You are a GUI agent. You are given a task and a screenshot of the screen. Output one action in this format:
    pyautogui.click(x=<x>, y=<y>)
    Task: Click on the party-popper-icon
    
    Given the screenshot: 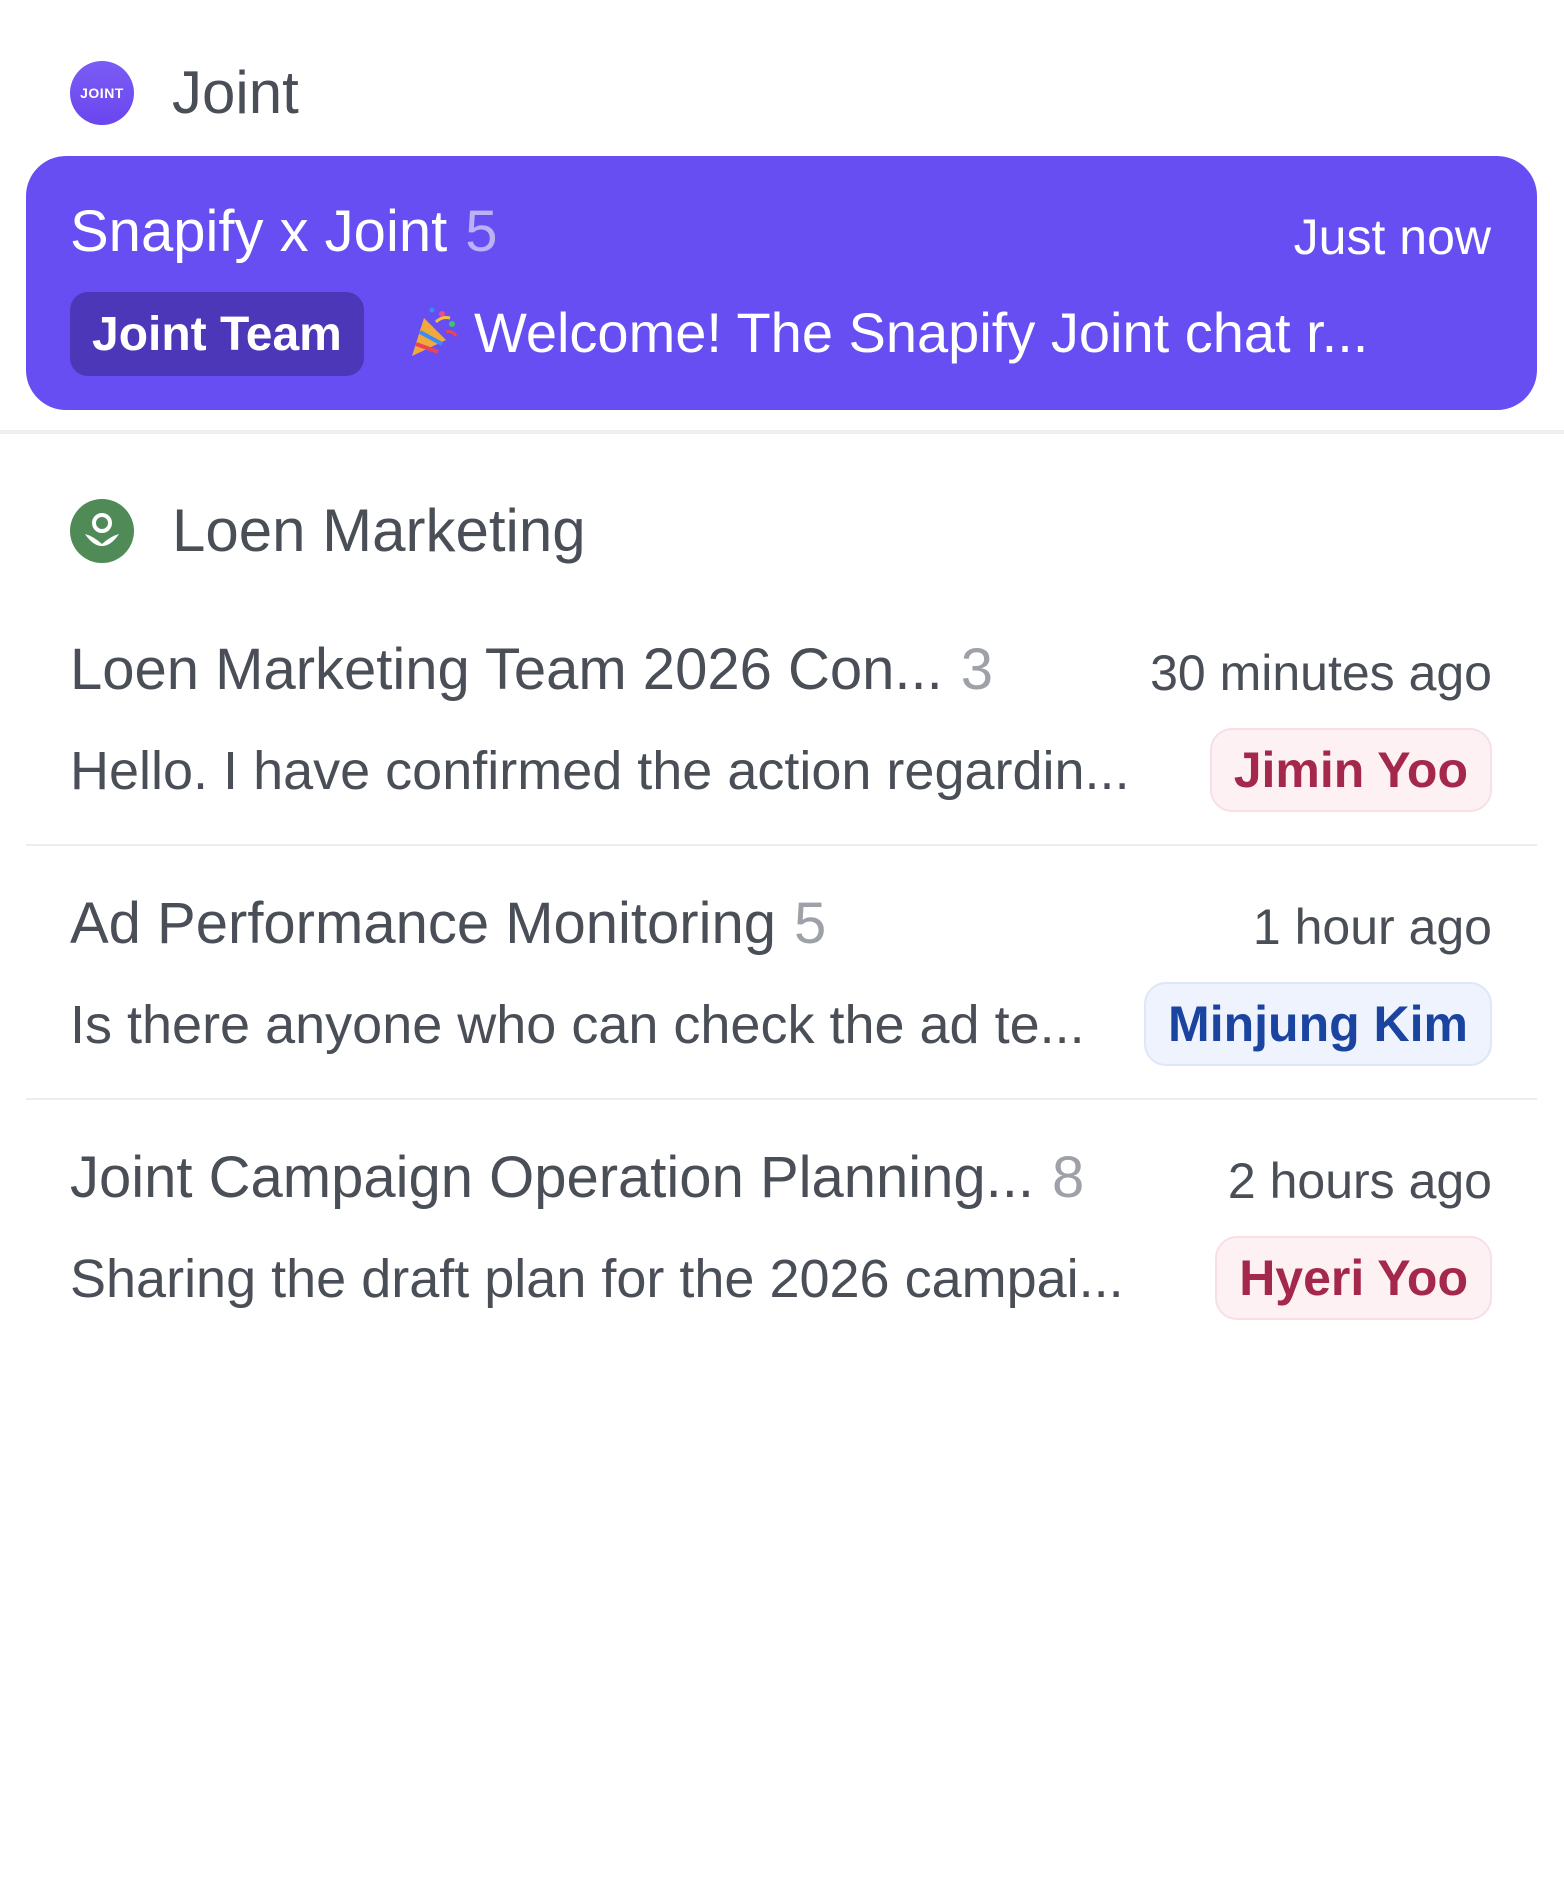 What is the action you would take?
    pyautogui.click(x=435, y=331)
    